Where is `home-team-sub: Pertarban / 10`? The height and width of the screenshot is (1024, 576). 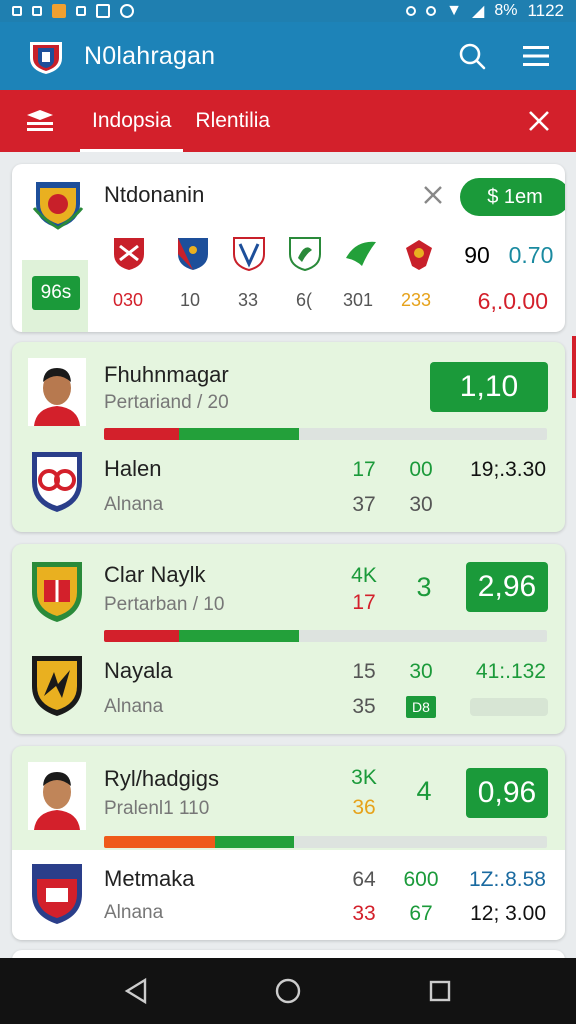 home-team-sub: Pertarban / 10 is located at coordinates (164, 604).